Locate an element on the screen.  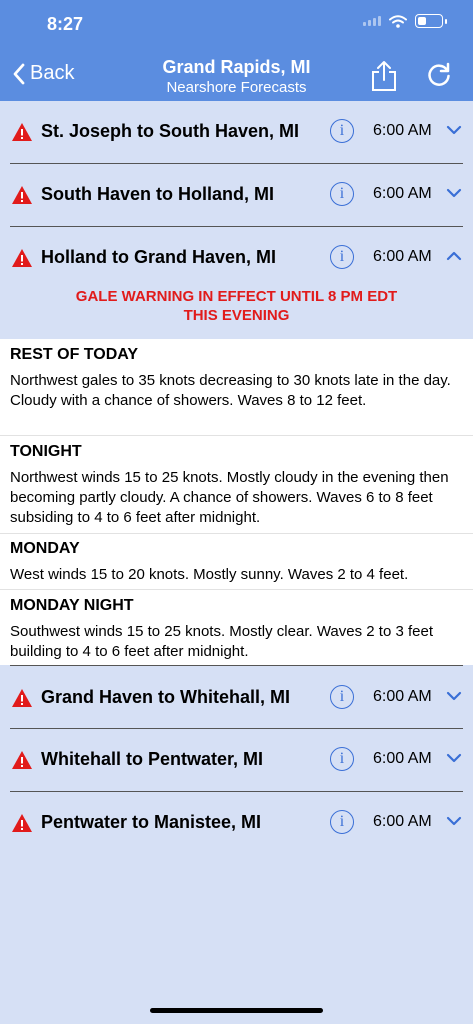
zone-row-holland: Holland to Grand Haven, MI i 6:00 AM is located at coordinates (236, 258).